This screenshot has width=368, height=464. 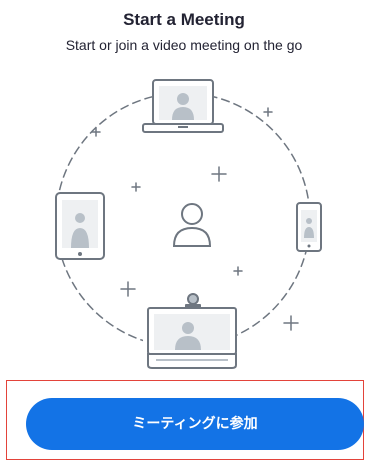 I want to click on user-icon, so click(x=192, y=225).